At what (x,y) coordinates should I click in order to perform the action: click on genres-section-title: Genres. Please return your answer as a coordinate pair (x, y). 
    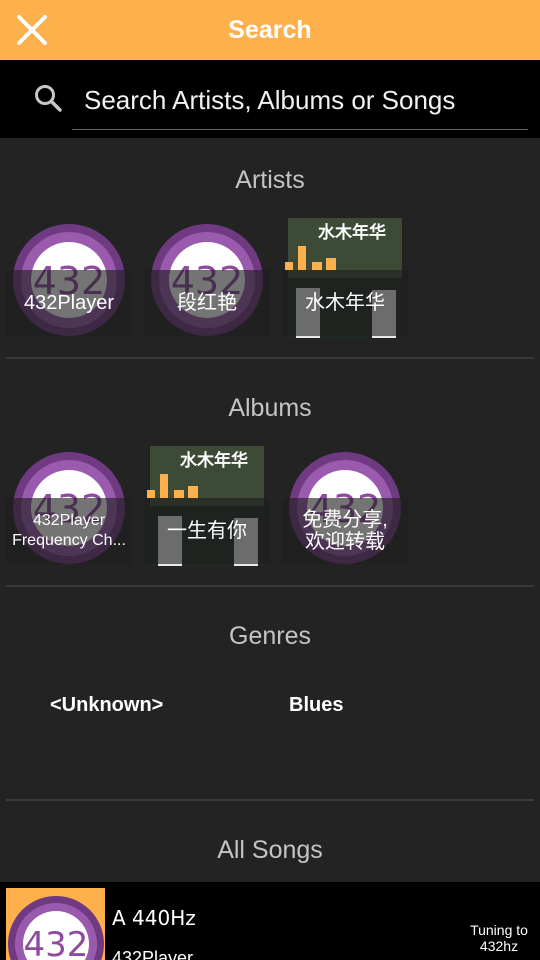
    Looking at the image, I should click on (270, 636).